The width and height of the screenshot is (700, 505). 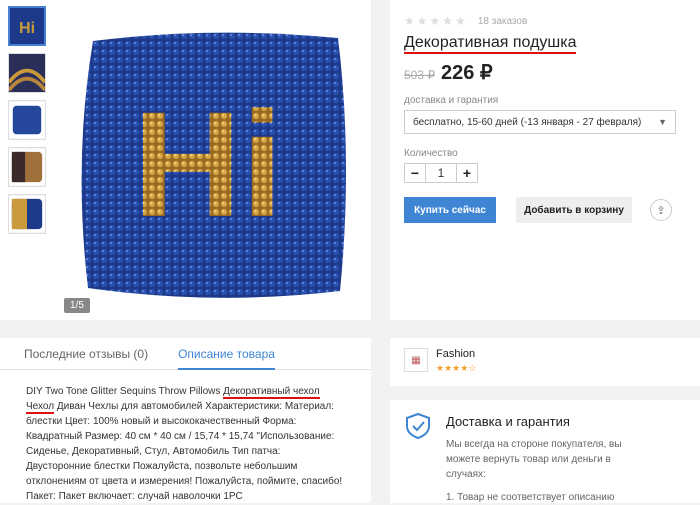 I want to click on price-row: 503 ₽ 226 ₽, so click(x=545, y=72).